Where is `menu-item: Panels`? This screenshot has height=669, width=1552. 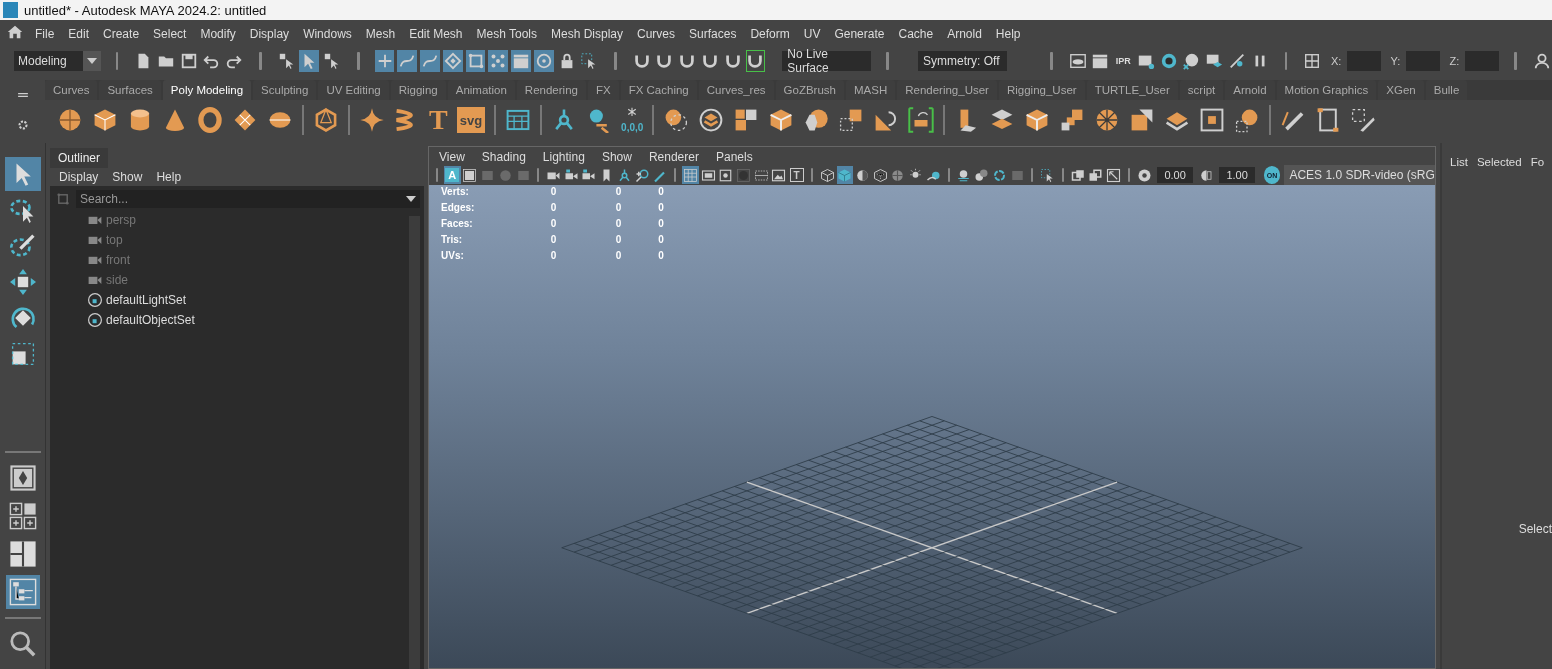
menu-item: Panels is located at coordinates (734, 157).